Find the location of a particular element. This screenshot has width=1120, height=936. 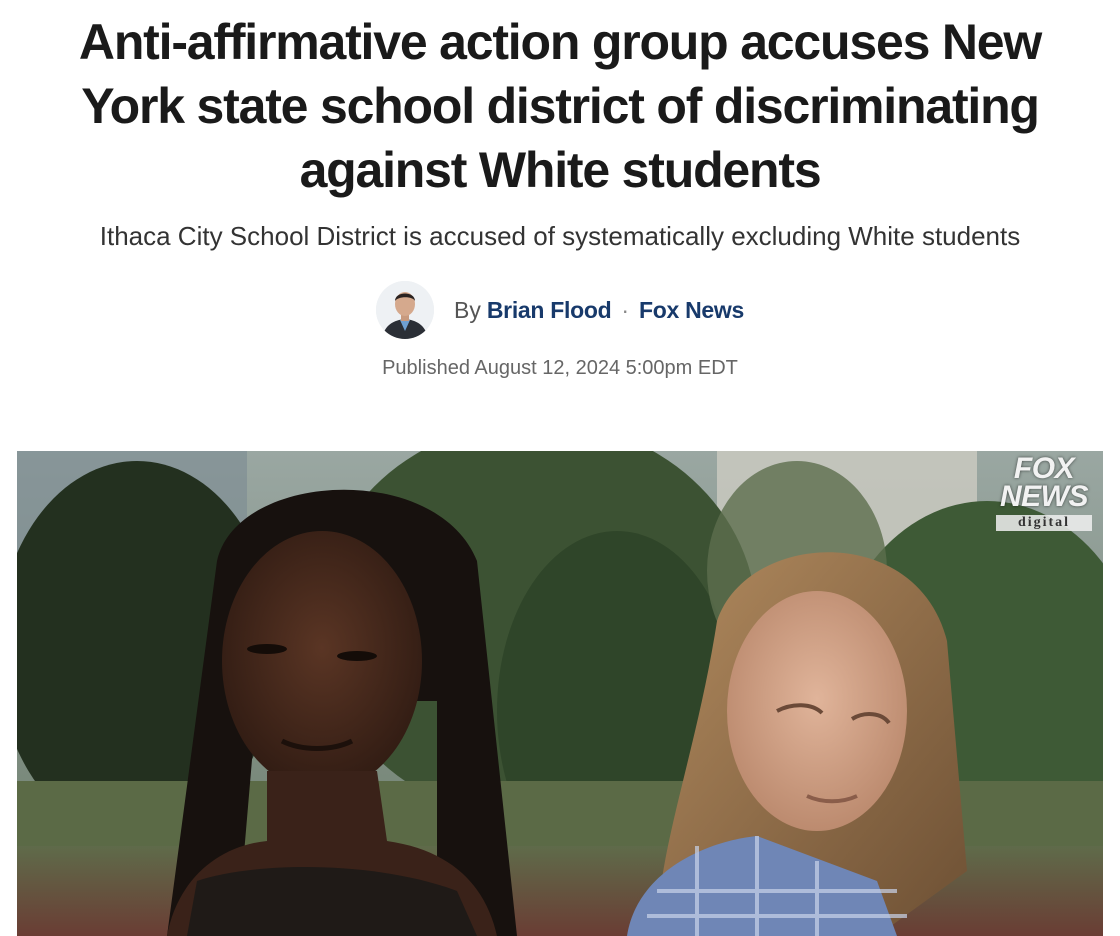

byline: By Brian Flood · Fox News is located at coordinates (560, 310).